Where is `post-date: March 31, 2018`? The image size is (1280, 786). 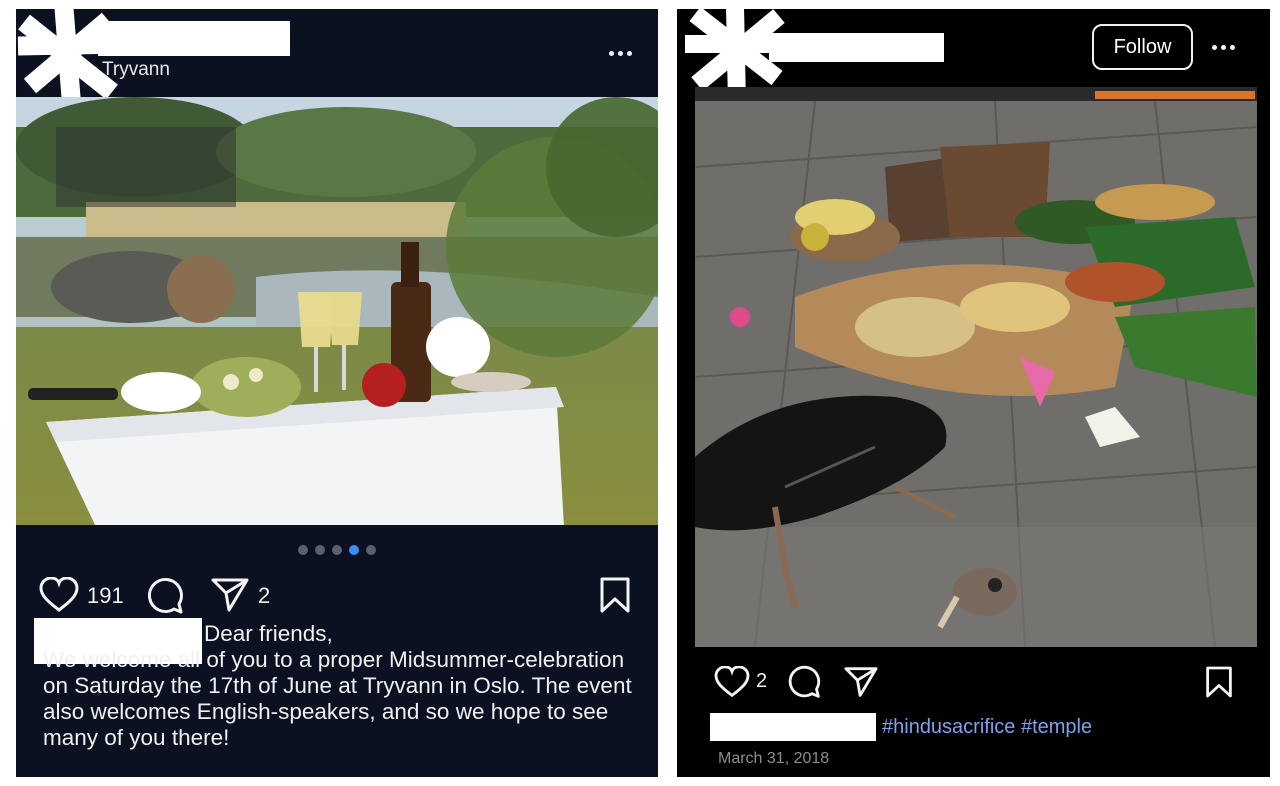 post-date: March 31, 2018 is located at coordinates (774, 758).